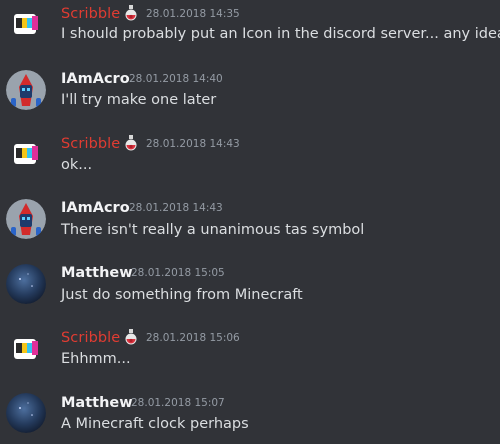  Describe the element at coordinates (155, 424) in the screenshot. I see `message-text: A Minecraft clock perhaps` at that location.